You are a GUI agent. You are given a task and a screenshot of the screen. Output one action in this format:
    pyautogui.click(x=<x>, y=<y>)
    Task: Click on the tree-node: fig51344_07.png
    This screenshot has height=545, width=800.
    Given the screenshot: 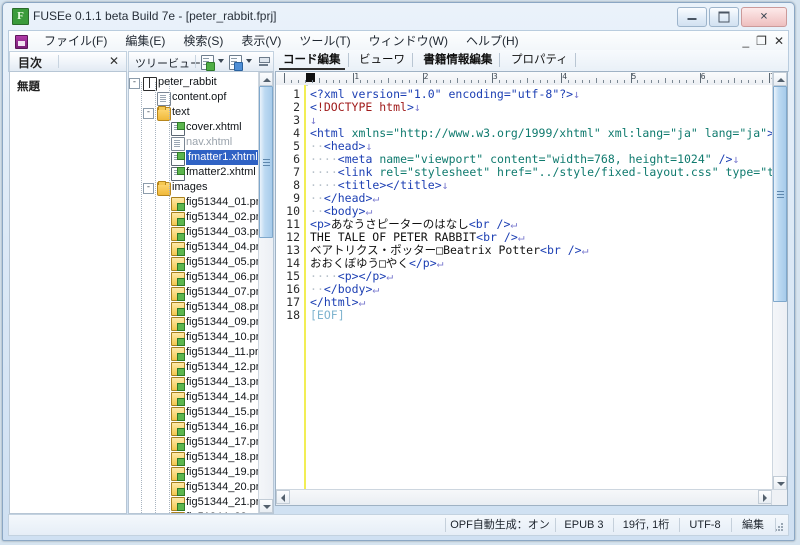 What is the action you would take?
    pyautogui.click(x=194, y=293)
    